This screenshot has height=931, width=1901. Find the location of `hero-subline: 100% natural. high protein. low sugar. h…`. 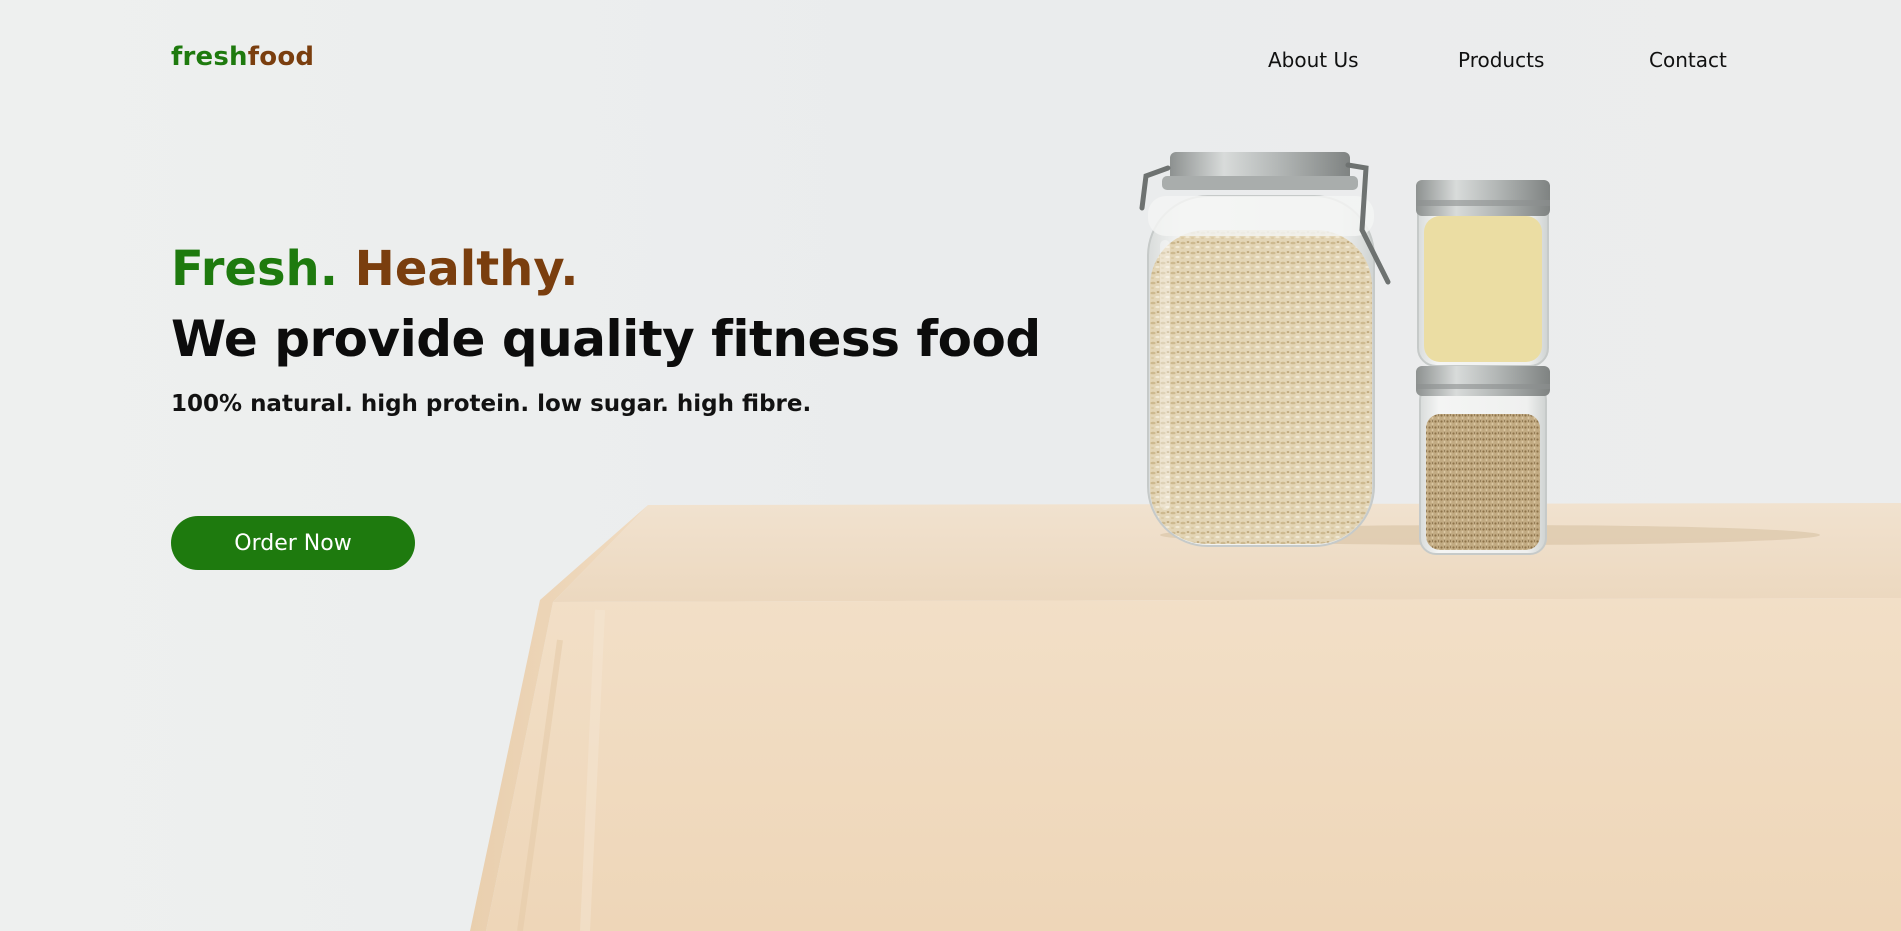

hero-subline: 100% natural. high protein. low sugar. h… is located at coordinates (491, 403).